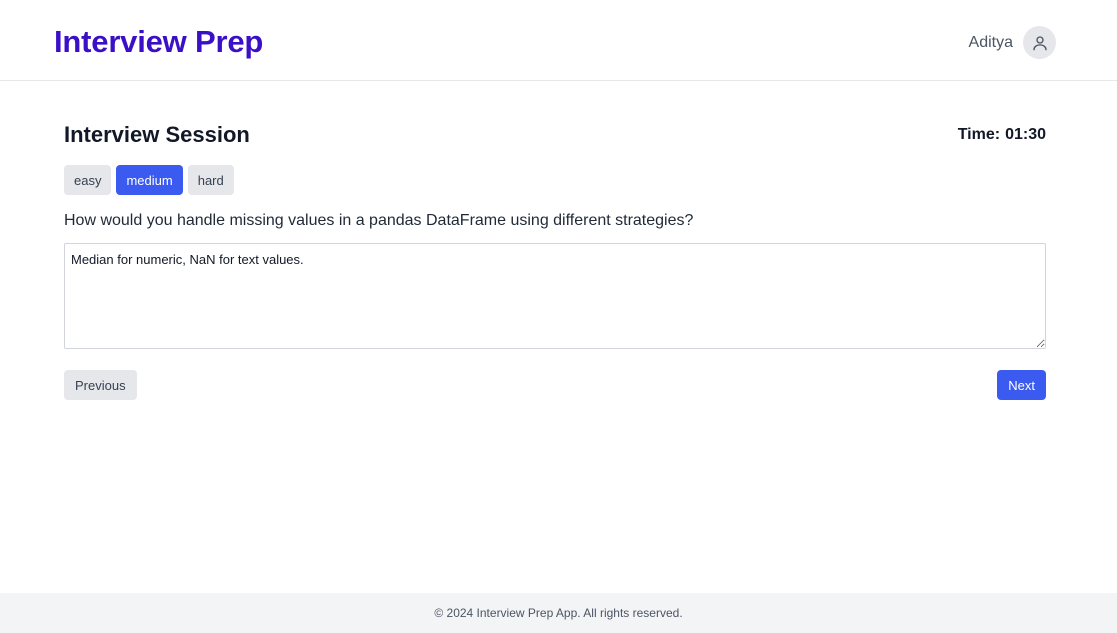 The height and width of the screenshot is (633, 1117). I want to click on difficulty-medium-button: medium, so click(149, 180).